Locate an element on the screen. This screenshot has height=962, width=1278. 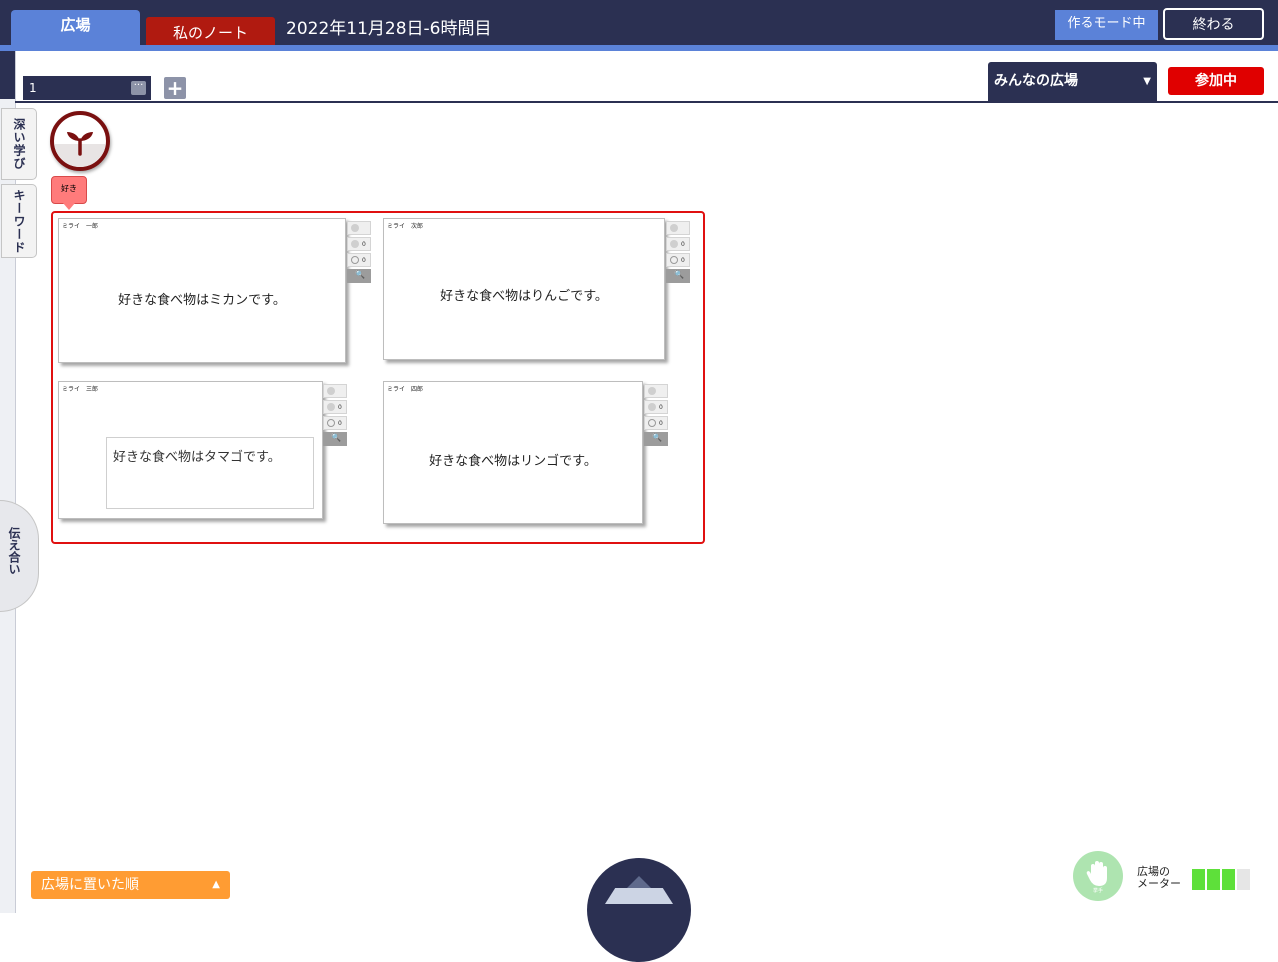
left-rail-top is located at coordinates (7, 75).